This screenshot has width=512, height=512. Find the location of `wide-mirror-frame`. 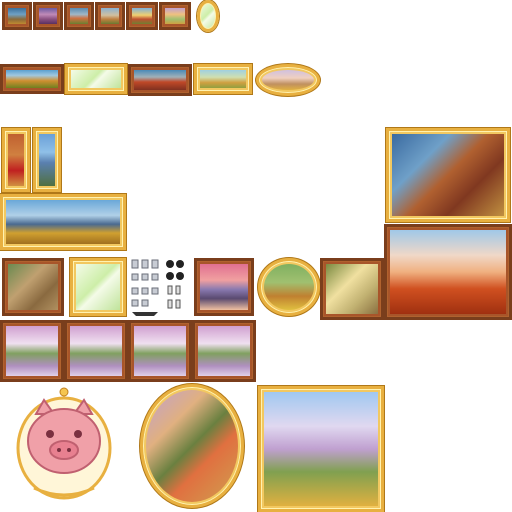

wide-mirror-frame is located at coordinates (96, 79).